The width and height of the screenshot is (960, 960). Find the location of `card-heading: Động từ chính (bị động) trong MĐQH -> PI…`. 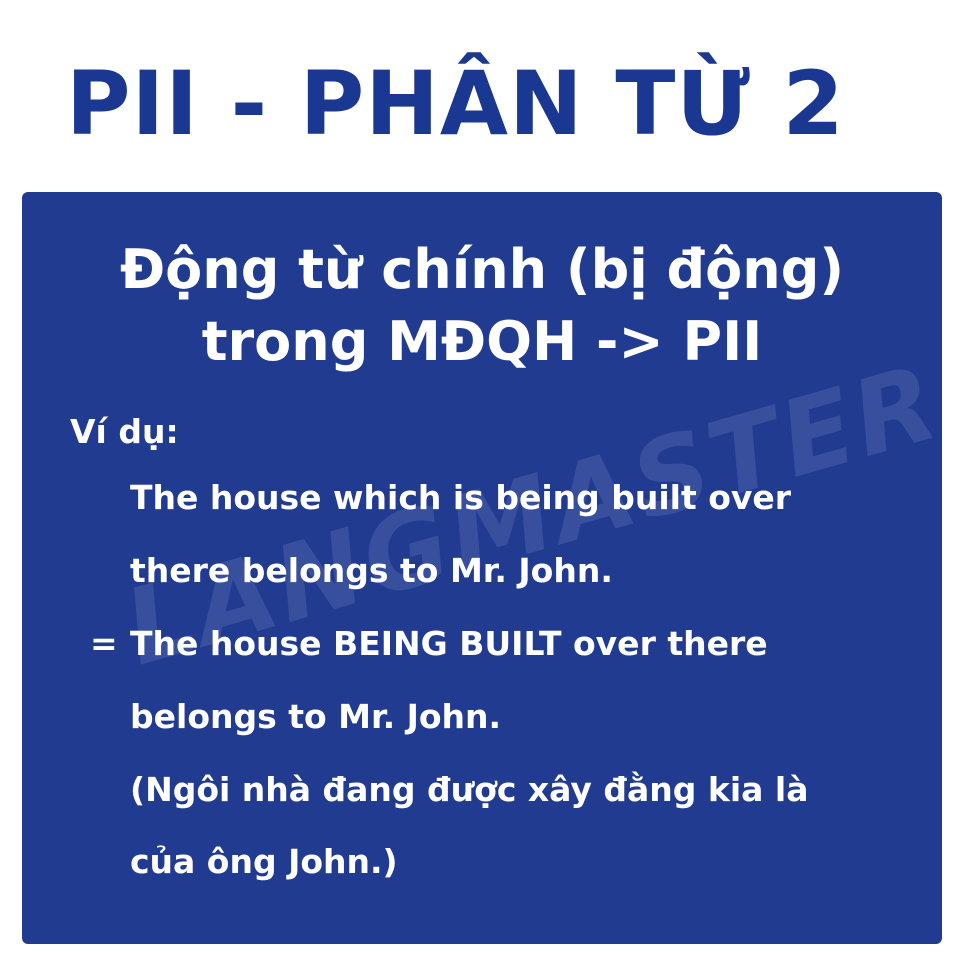

card-heading: Động từ chính (bị động) trong MĐQH -> PI… is located at coordinates (482, 306).